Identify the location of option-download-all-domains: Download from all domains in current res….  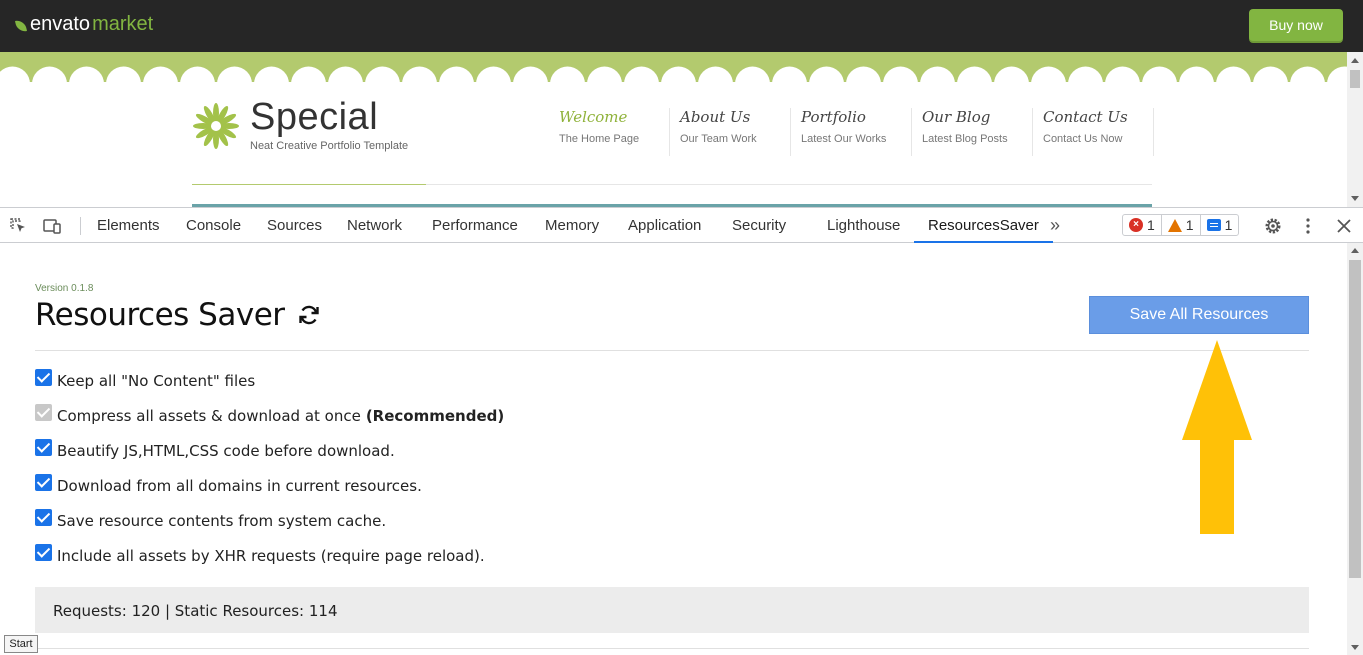
(269, 485).